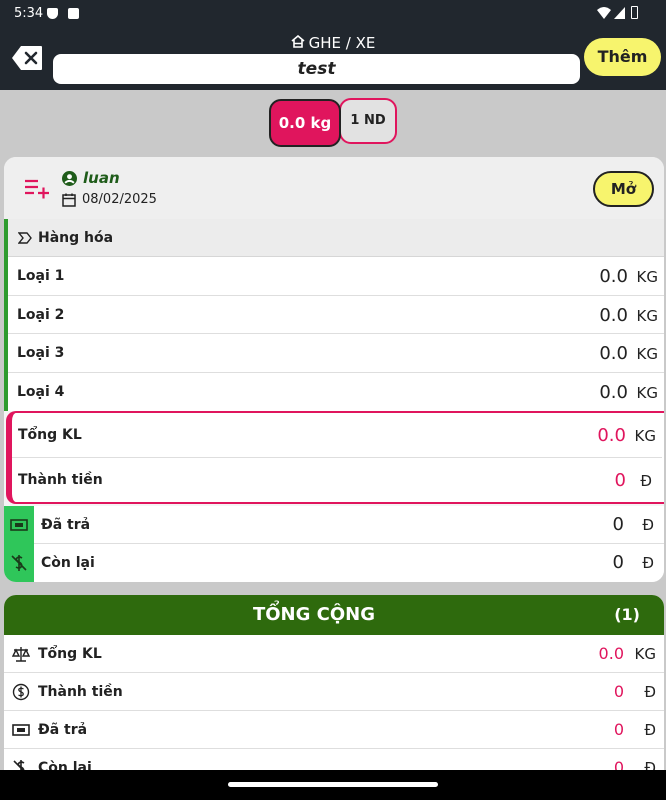 This screenshot has width=666, height=800. I want to click on remaining-unit: Đ, so click(648, 563).